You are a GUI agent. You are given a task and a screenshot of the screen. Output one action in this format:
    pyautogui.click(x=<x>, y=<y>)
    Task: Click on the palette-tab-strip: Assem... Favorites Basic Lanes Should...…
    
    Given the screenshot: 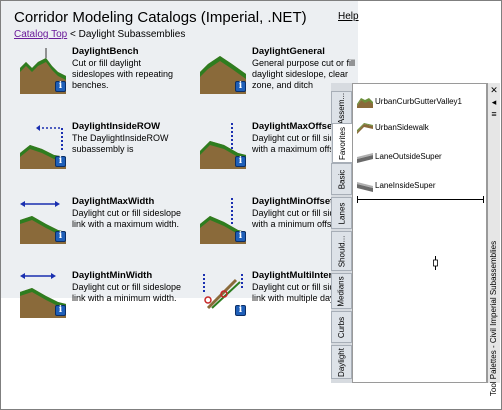 What is the action you would take?
    pyautogui.click(x=342, y=233)
    